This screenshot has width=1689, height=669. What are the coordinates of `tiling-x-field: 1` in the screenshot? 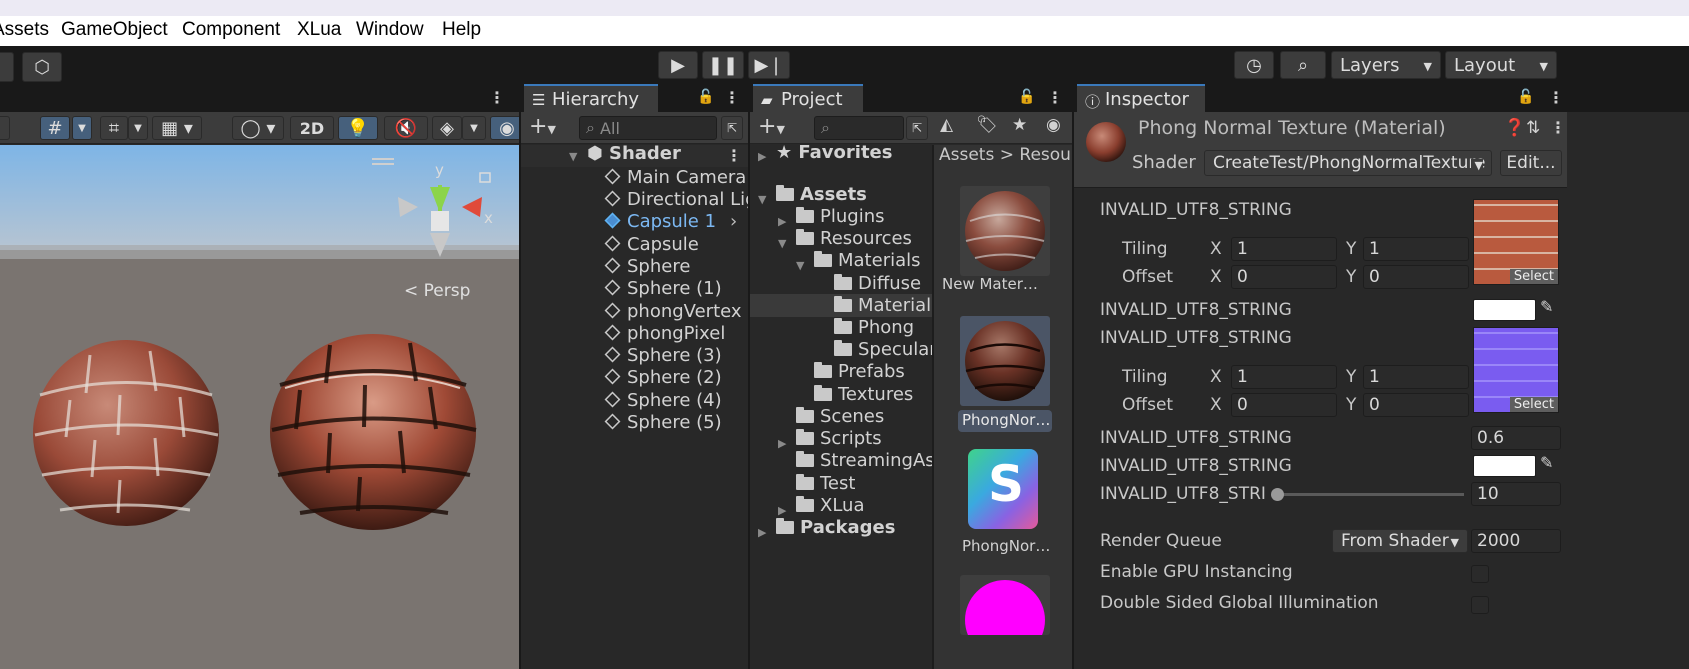 It's located at (1284, 377).